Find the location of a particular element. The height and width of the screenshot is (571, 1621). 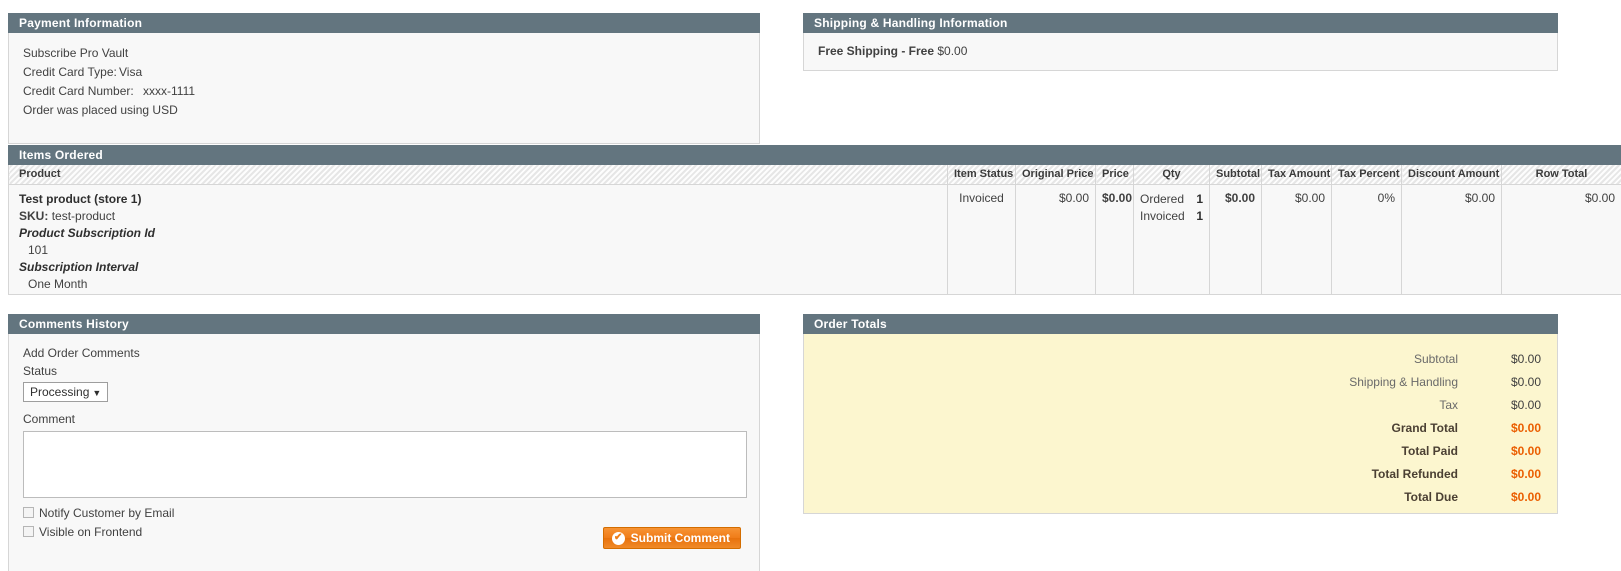

totals-row-total-paid: Total Paid $0.00 is located at coordinates (1180, 450).